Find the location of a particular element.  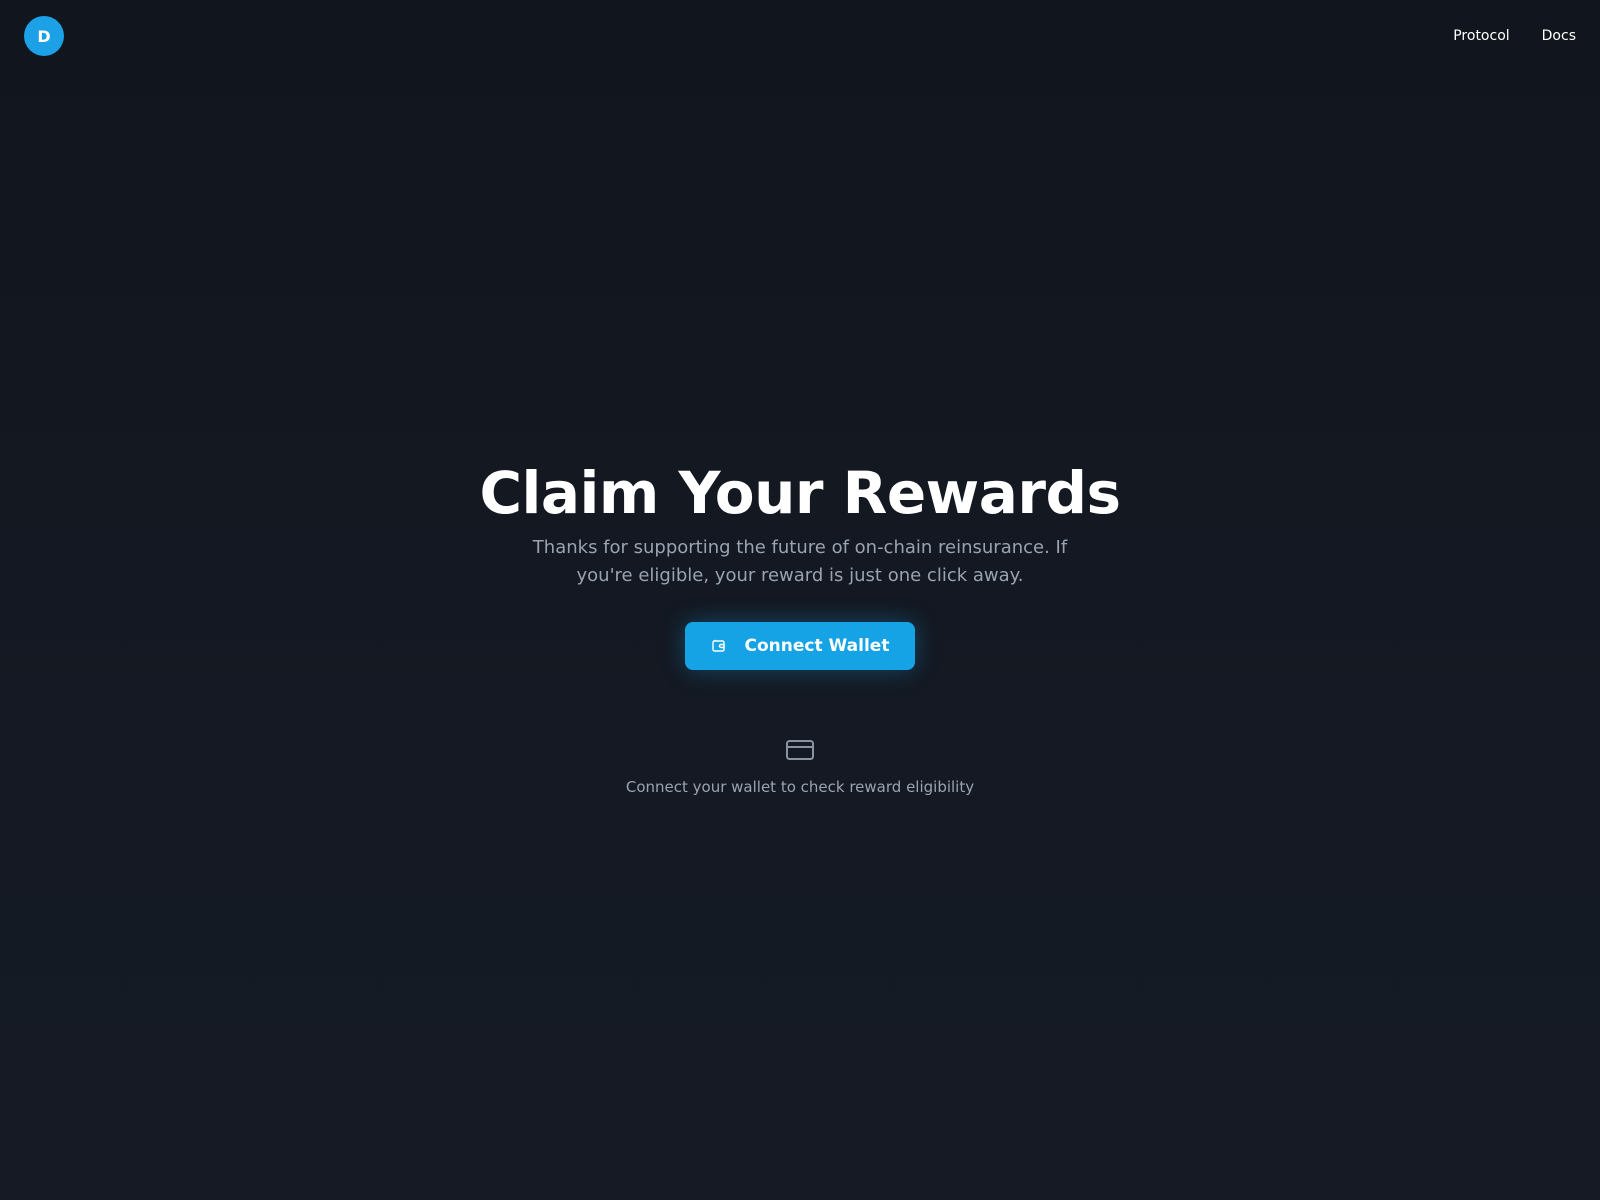

page-title: Claim Your Rewards is located at coordinates (800, 493).